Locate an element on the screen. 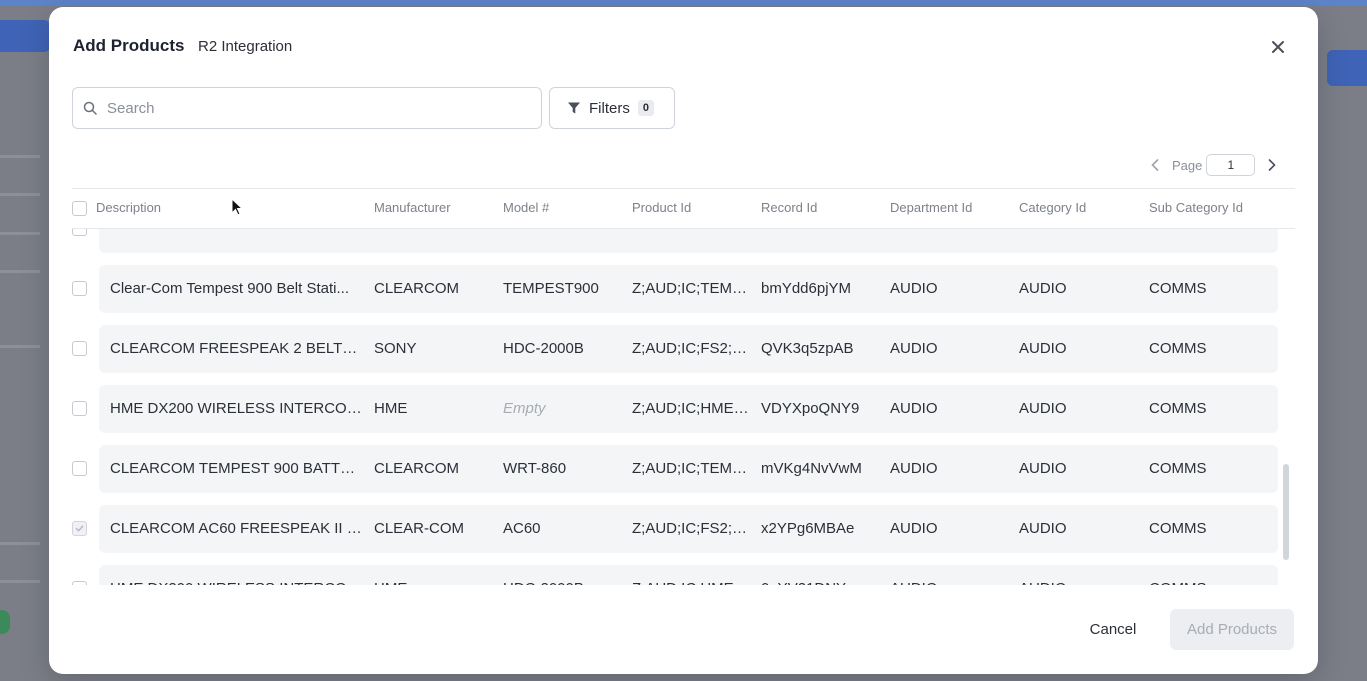 Image resolution: width=1367 pixels, height=681 pixels. check-icon is located at coordinates (79, 528).